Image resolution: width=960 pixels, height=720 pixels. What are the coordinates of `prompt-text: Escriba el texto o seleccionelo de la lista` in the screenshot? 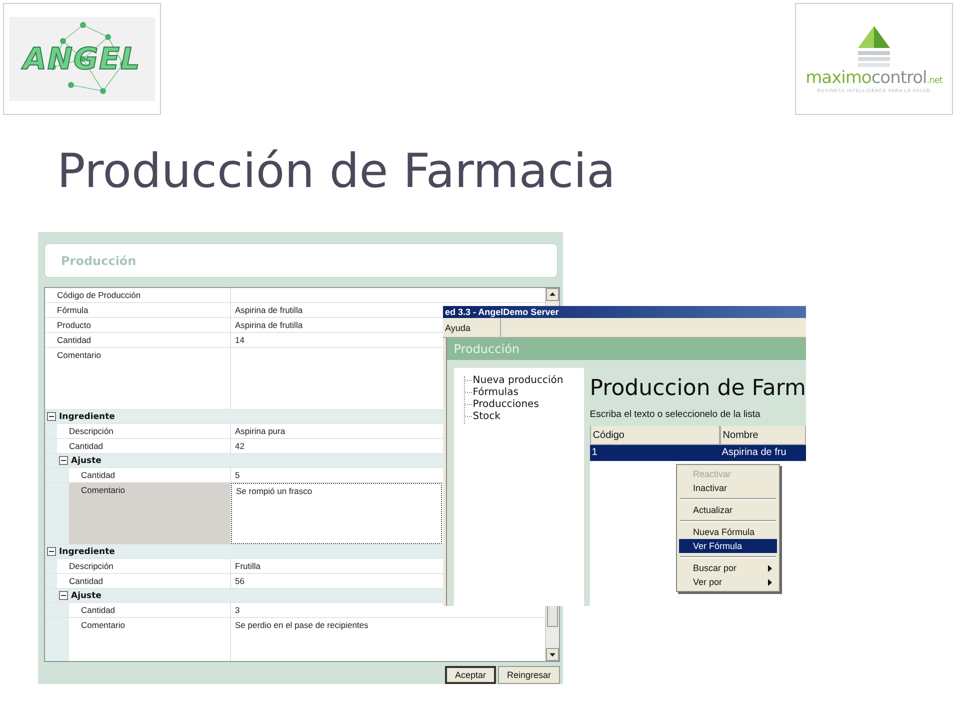 It's located at (676, 414).